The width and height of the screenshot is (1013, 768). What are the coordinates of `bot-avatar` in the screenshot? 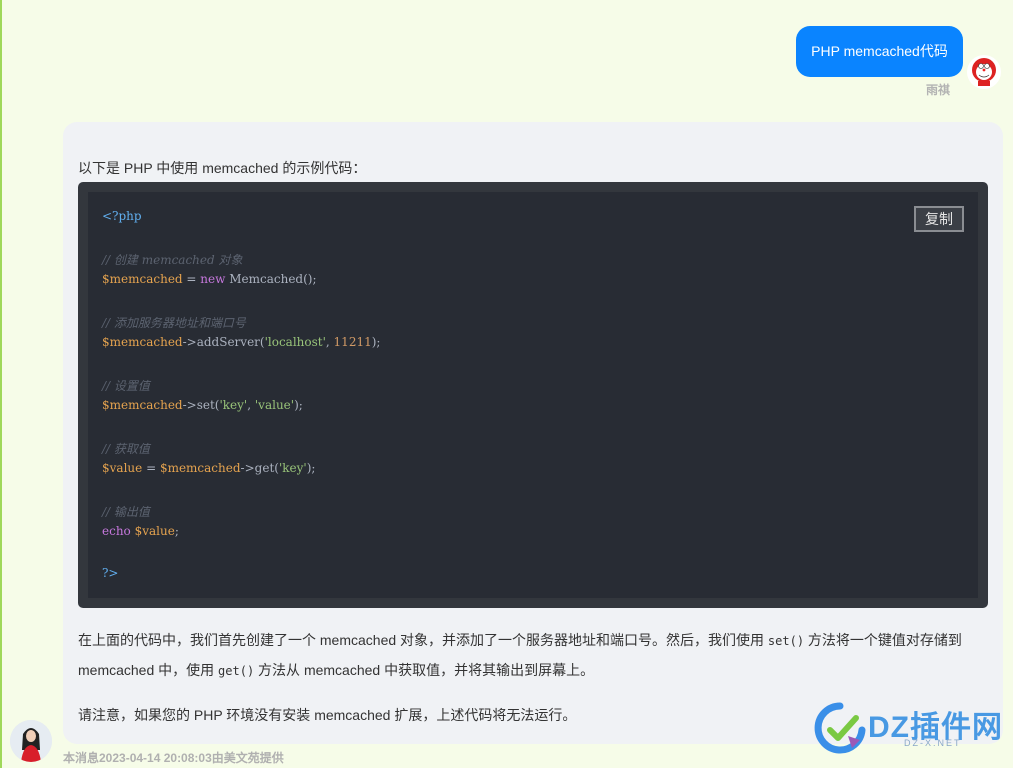 It's located at (31, 741).